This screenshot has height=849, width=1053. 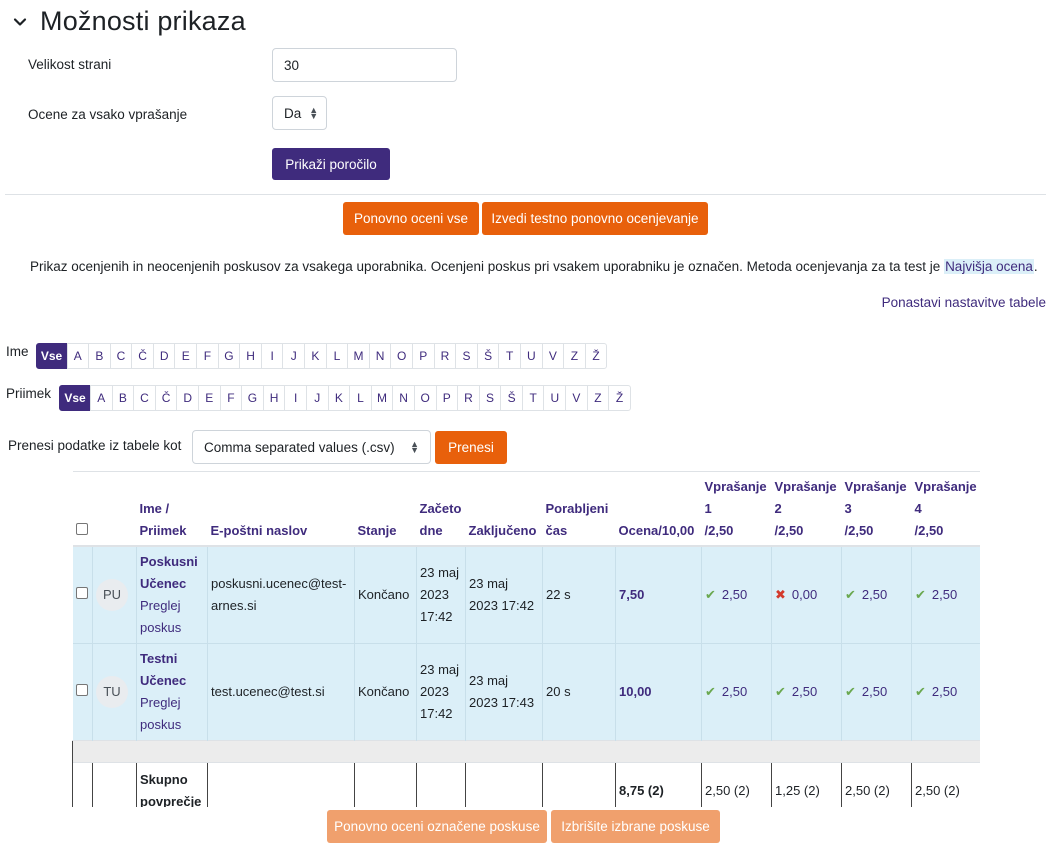 I want to click on time-taken-header: Porabljeni čas, so click(x=579, y=509).